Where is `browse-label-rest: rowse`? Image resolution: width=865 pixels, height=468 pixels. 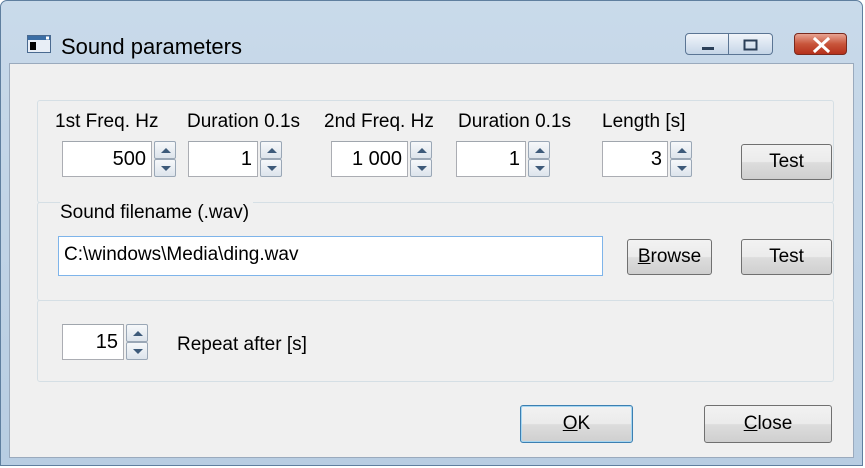
browse-label-rest: rowse is located at coordinates (676, 256).